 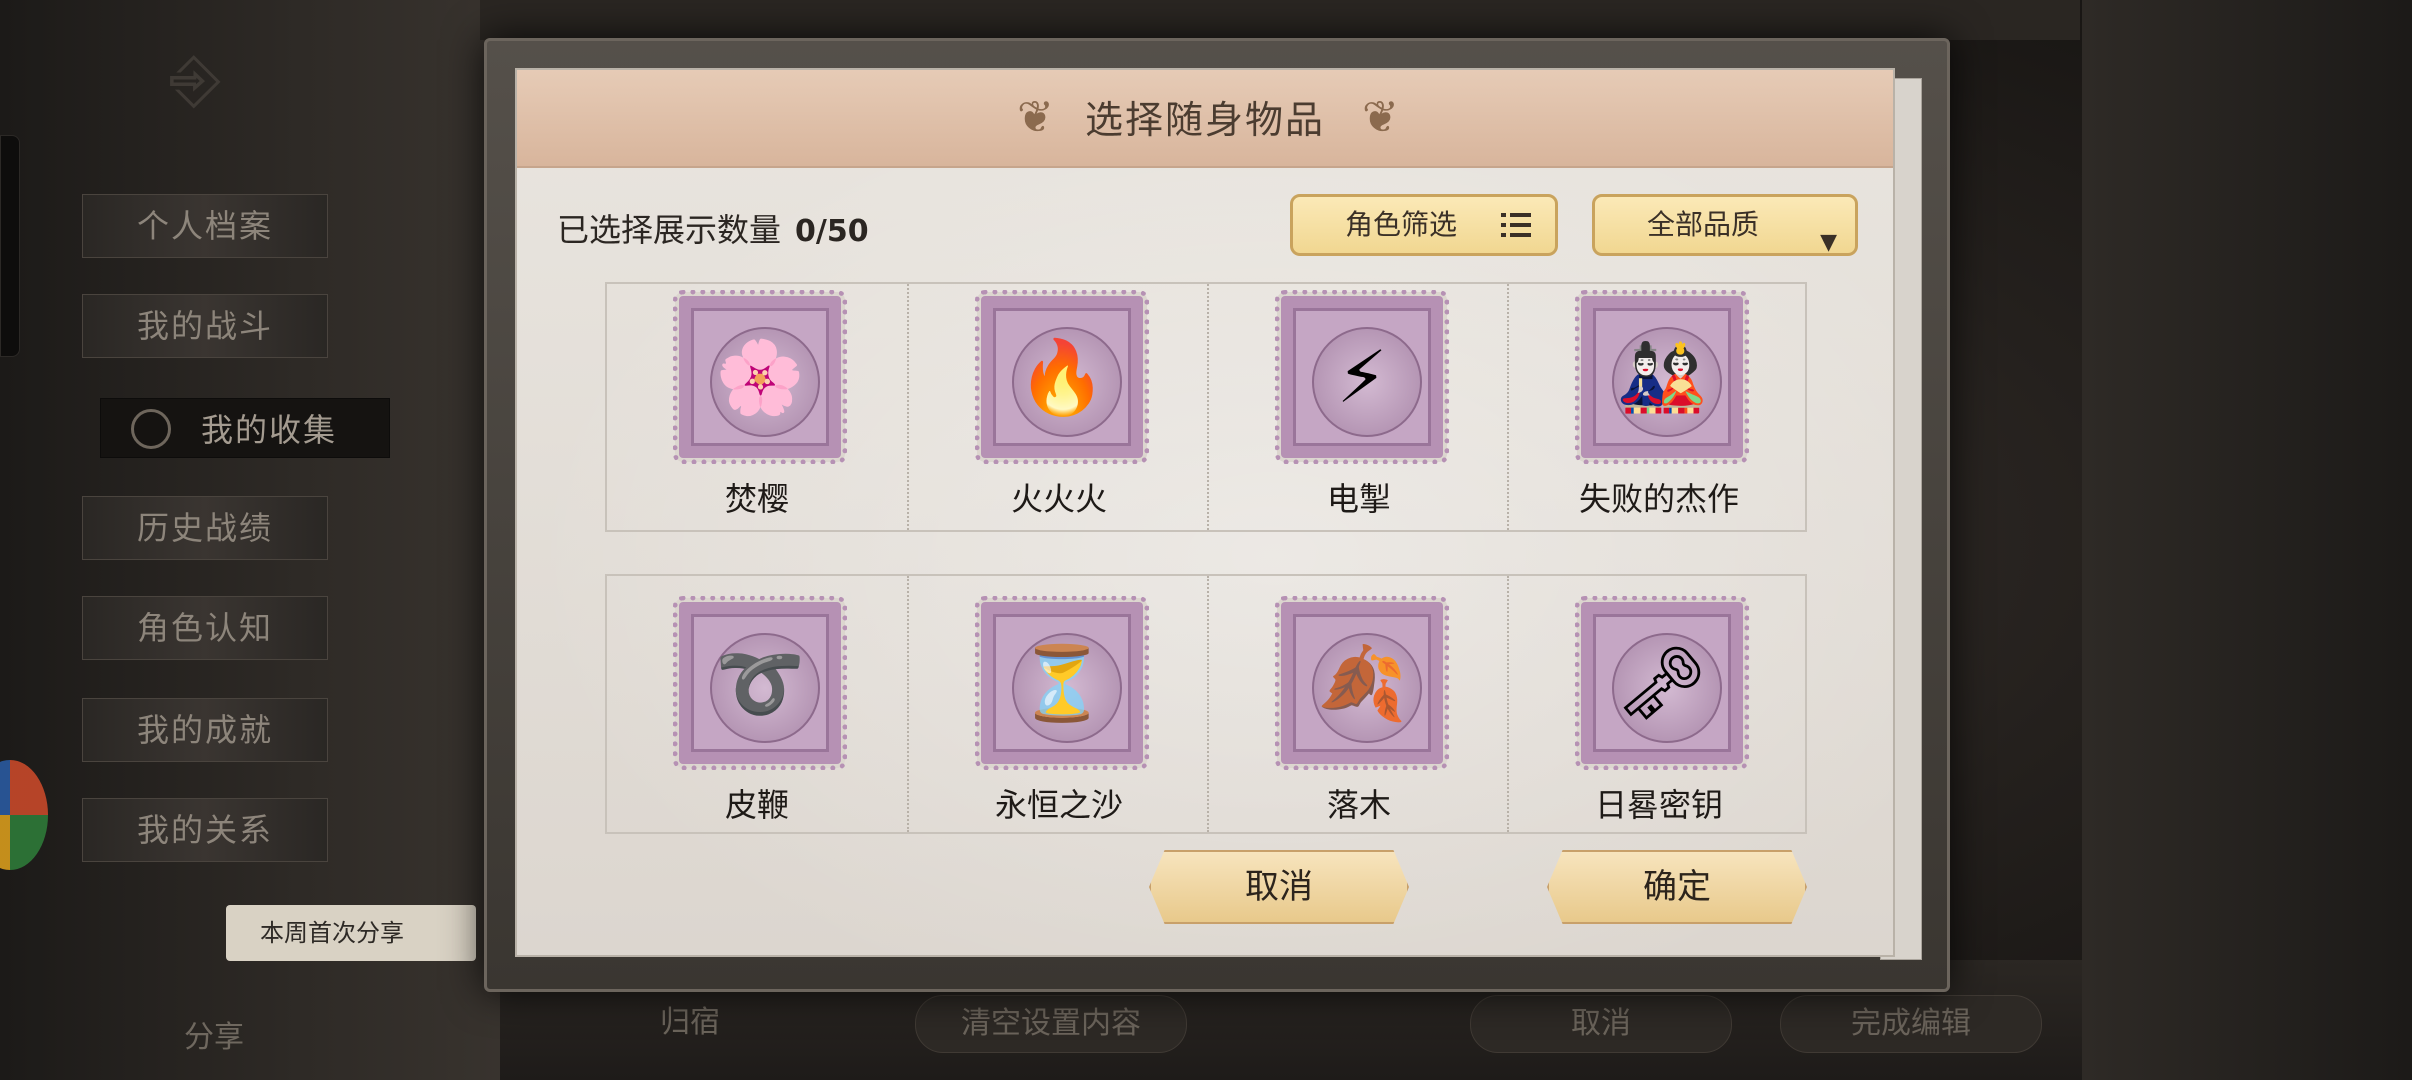 What do you see at coordinates (205, 528) in the screenshot?
I see `sidebar-item-history: 历史战绩` at bounding box center [205, 528].